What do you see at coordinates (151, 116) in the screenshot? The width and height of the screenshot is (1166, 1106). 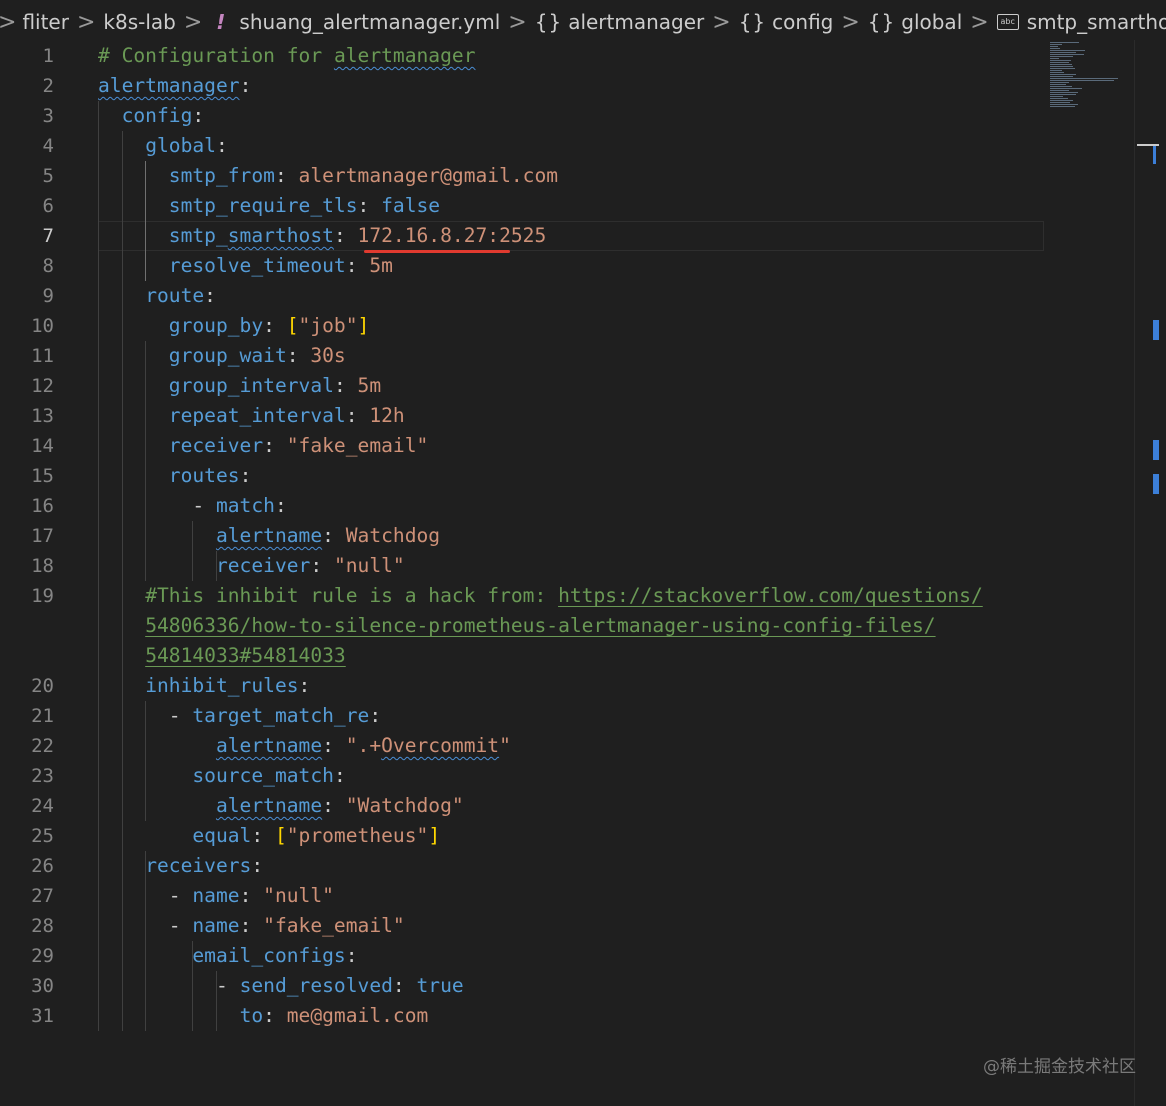 I see `code-text: config:` at bounding box center [151, 116].